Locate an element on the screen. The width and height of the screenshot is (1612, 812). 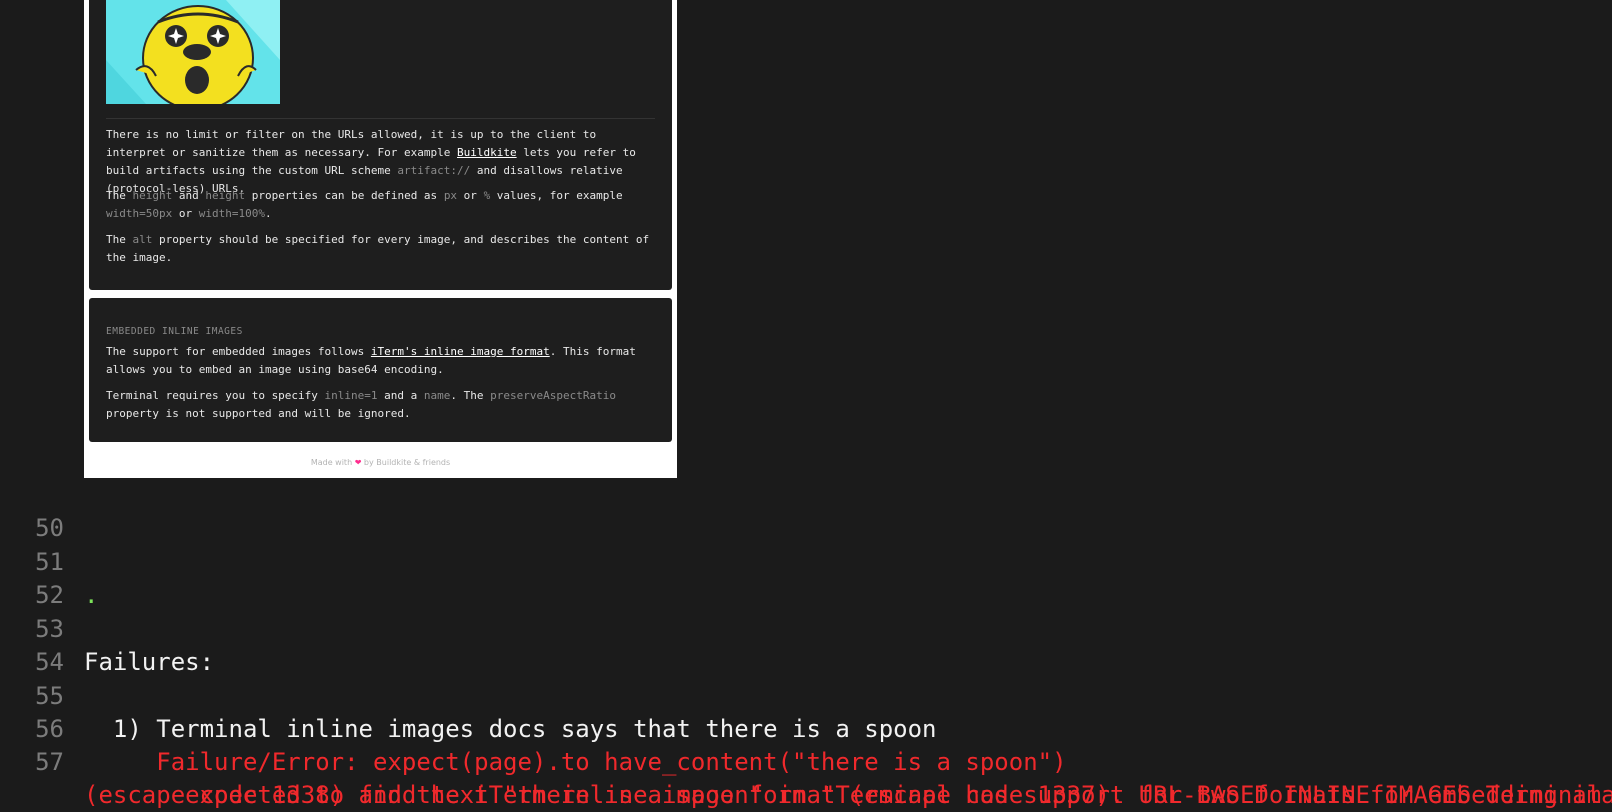
text: and is located at coordinates (189, 195).